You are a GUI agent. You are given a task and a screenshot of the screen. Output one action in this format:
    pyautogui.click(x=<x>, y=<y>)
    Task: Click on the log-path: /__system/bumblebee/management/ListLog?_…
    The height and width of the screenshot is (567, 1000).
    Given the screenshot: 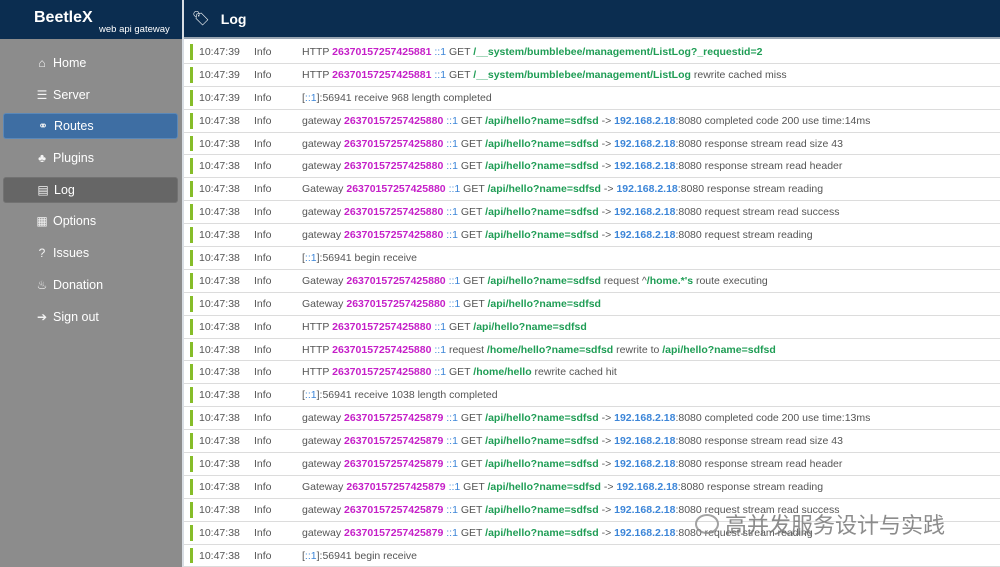 What is the action you would take?
    pyautogui.click(x=618, y=51)
    